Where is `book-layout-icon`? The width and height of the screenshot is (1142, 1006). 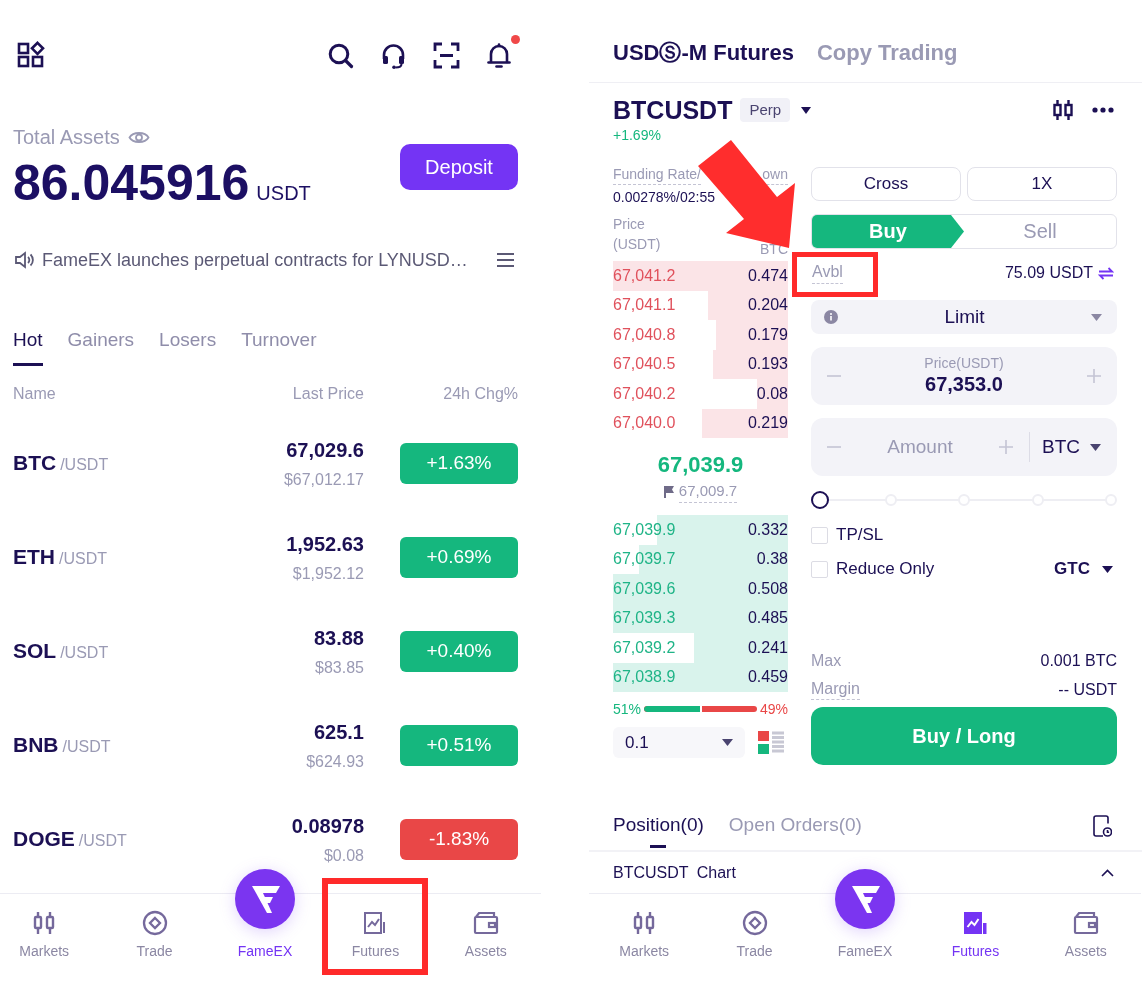
book-layout-icon is located at coordinates (771, 742).